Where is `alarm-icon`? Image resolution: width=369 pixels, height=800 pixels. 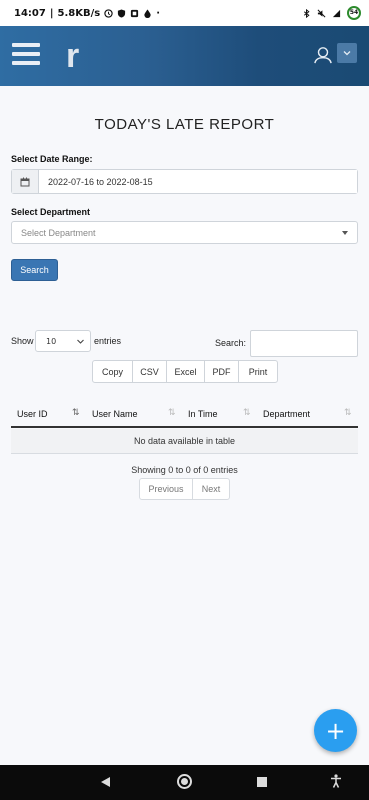 alarm-icon is located at coordinates (108, 13).